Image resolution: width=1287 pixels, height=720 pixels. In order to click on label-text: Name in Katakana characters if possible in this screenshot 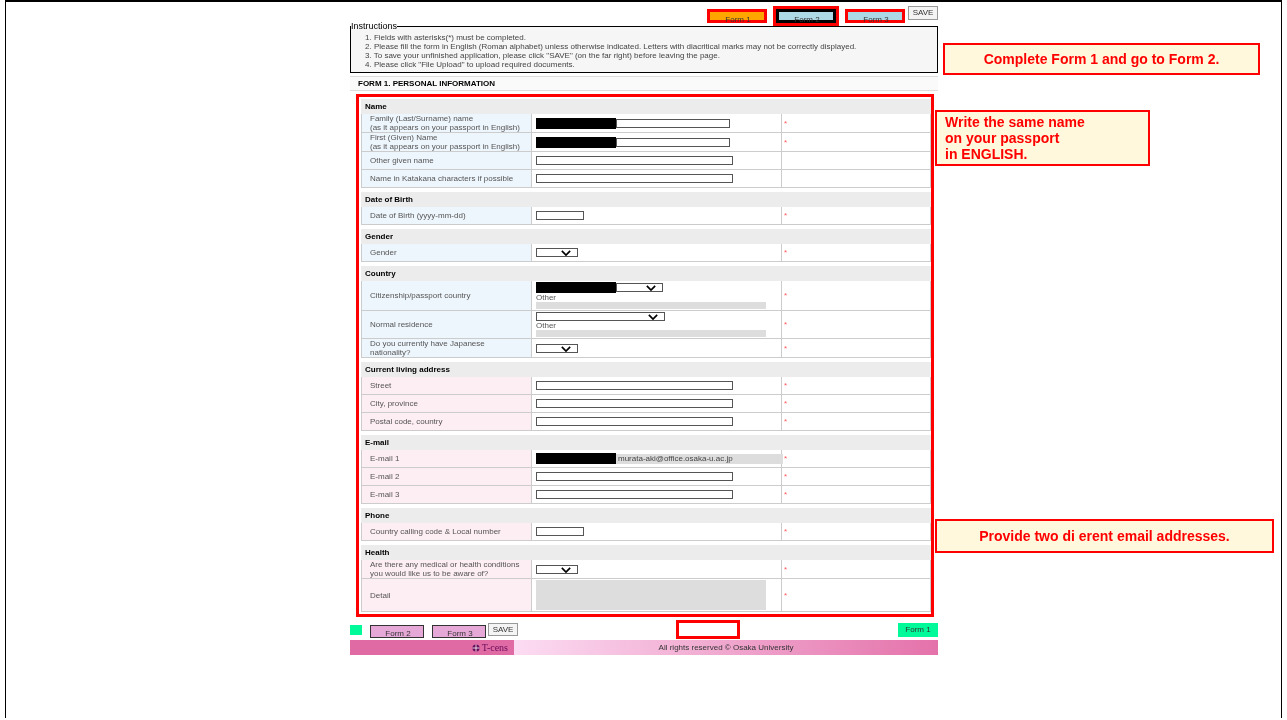, I will do `click(442, 178)`.